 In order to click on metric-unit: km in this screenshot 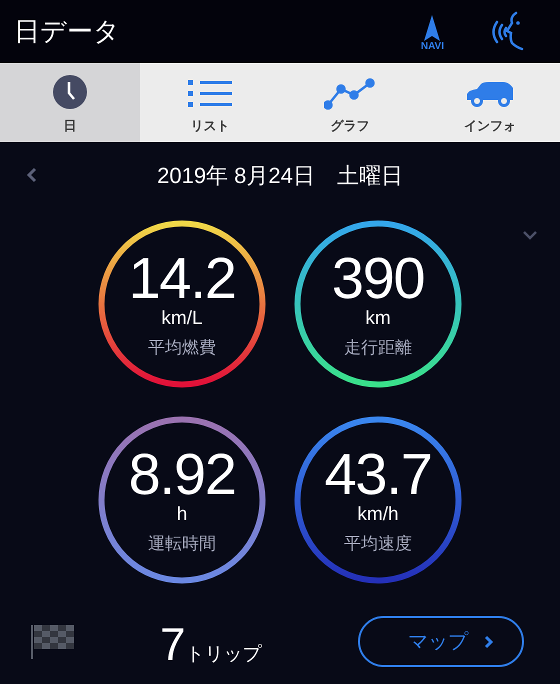, I will do `click(378, 319)`.